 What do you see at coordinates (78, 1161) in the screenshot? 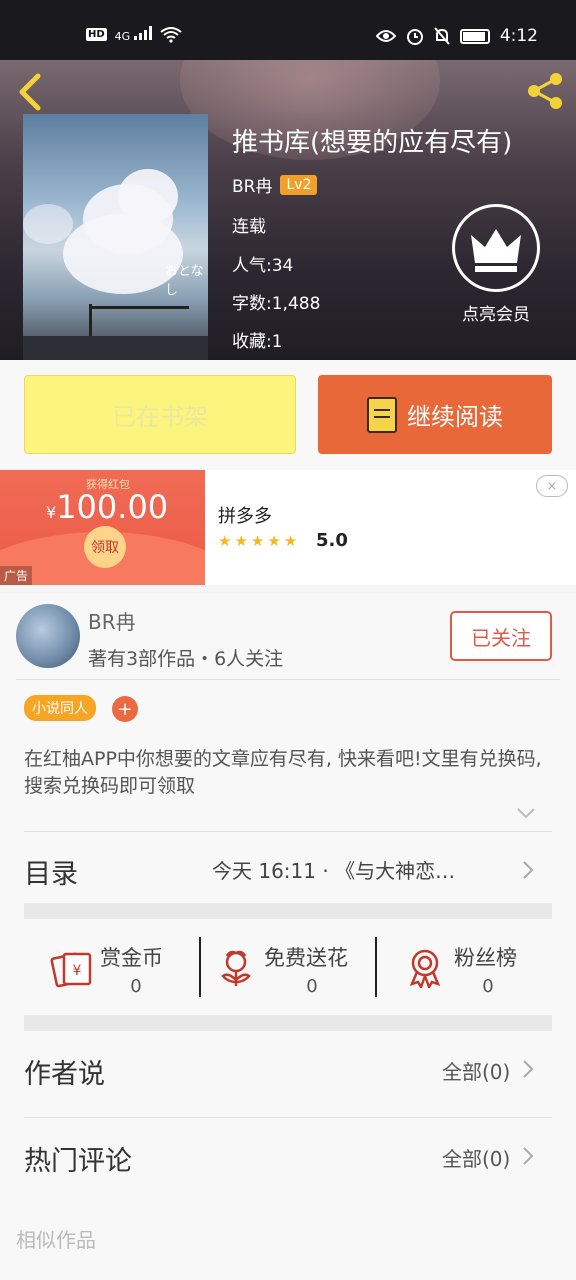
I see `hot-comments-label: 热门评论` at bounding box center [78, 1161].